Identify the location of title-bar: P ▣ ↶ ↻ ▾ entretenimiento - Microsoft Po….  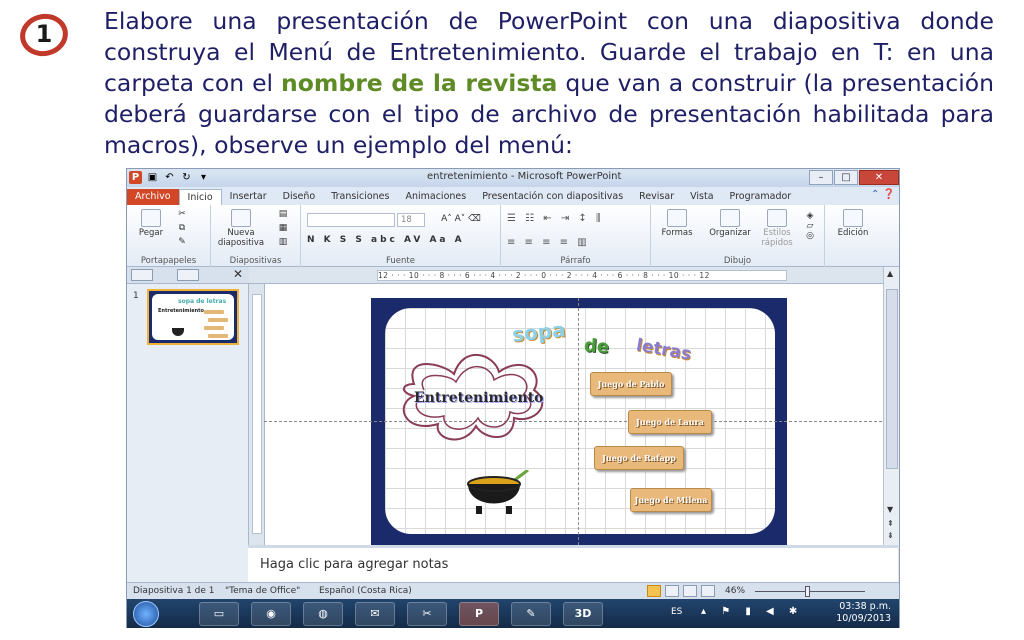
(513, 178).